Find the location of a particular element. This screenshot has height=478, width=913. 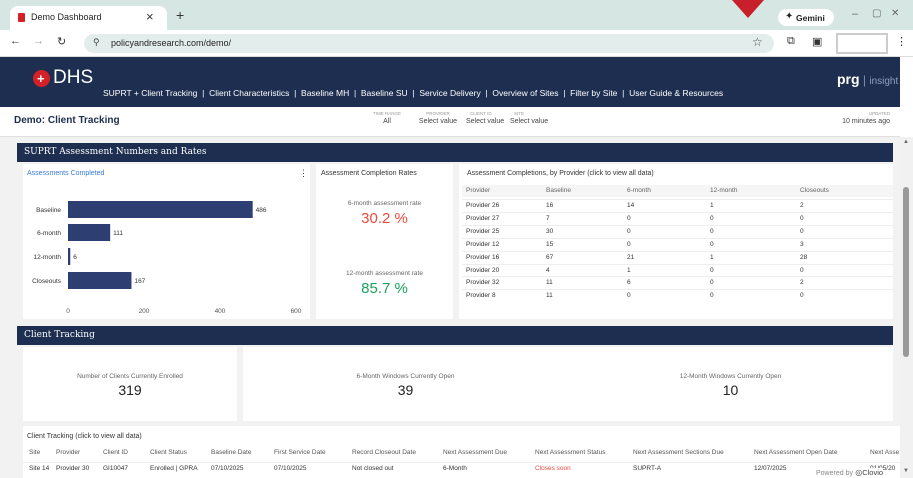

section-header-suprt: SUPRT Assessment Numbers and Rates is located at coordinates (455, 152).